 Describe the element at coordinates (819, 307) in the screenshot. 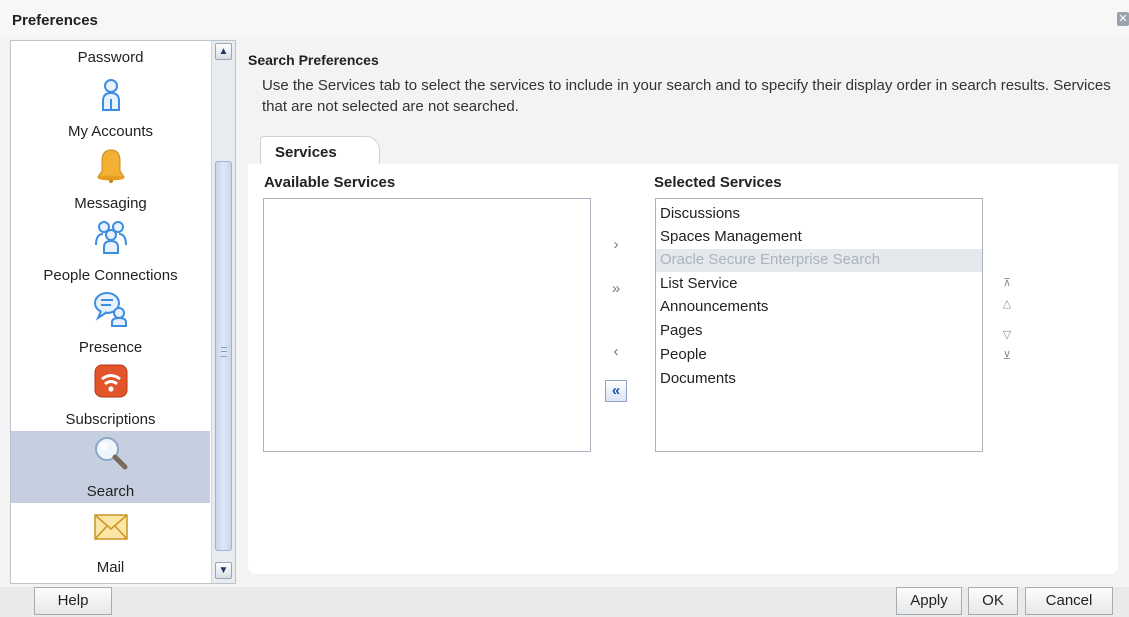

I see `list-item: Announcements` at that location.